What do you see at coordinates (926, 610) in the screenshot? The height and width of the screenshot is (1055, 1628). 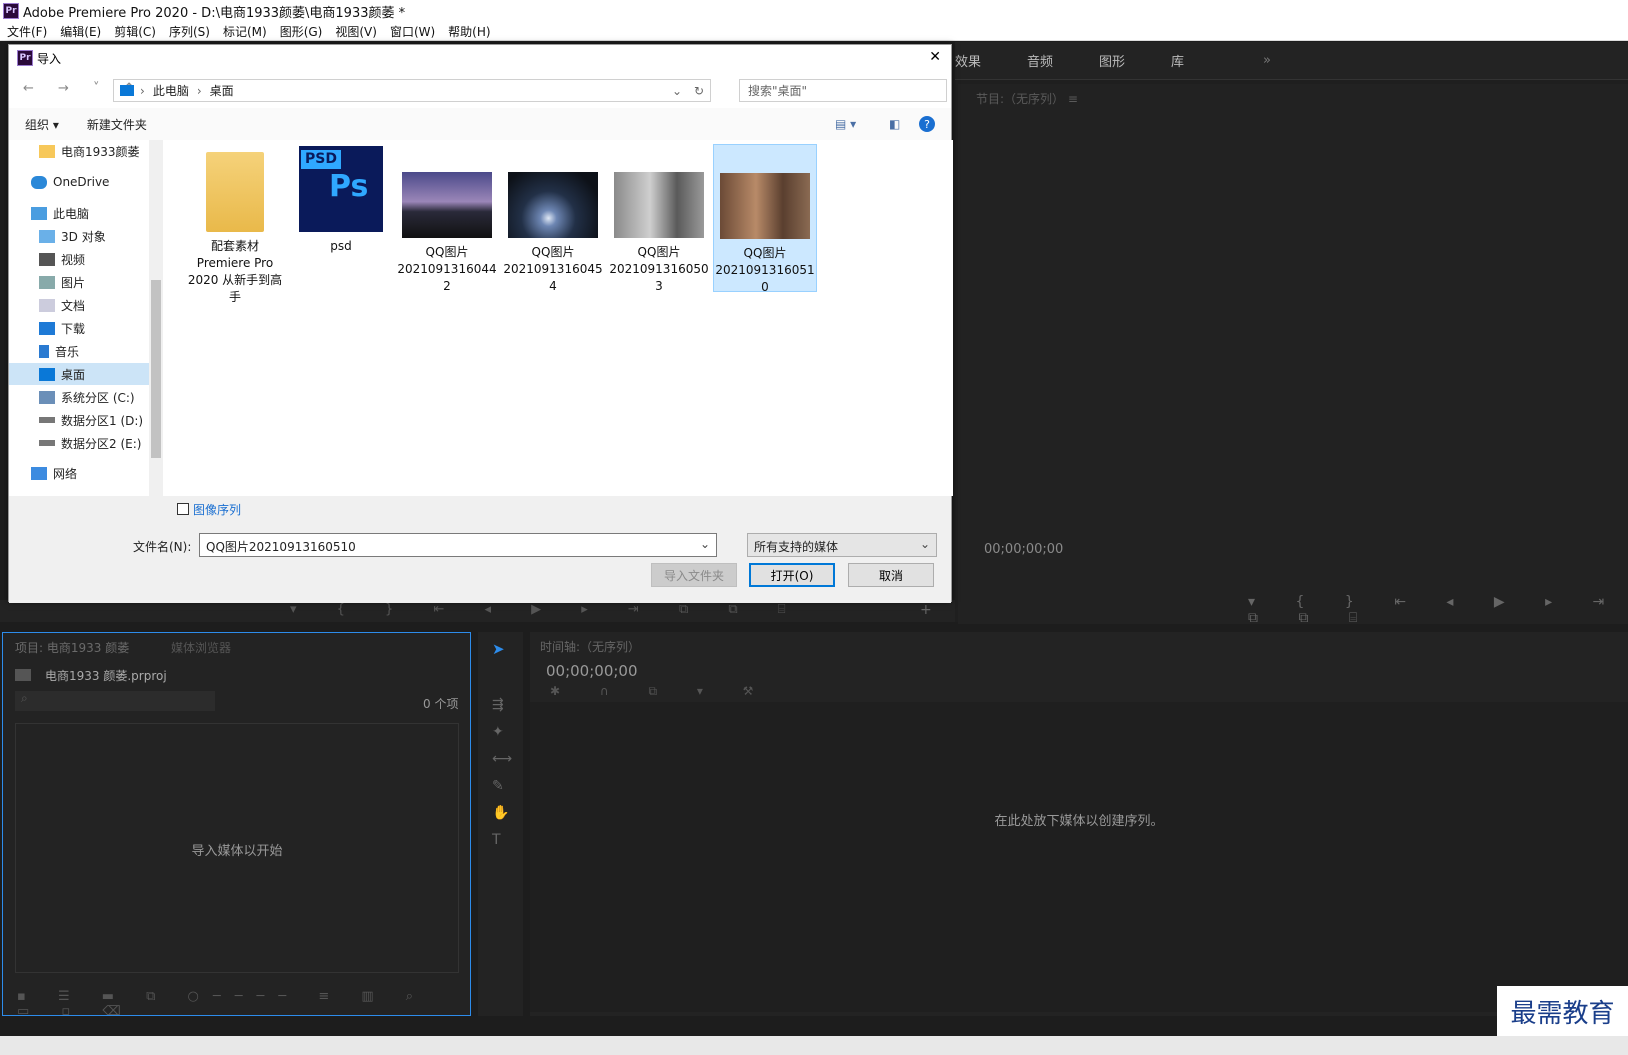 I see `add-button-icon: +` at bounding box center [926, 610].